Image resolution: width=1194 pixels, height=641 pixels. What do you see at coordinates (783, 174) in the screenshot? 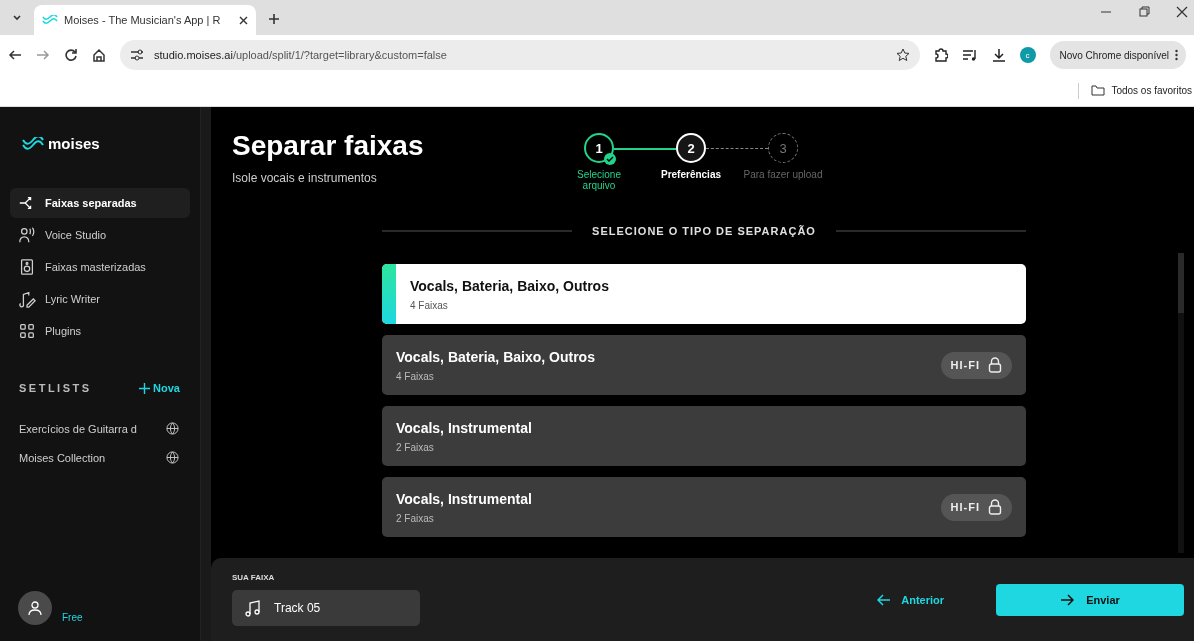
I see `step-label: Para fazer upload` at bounding box center [783, 174].